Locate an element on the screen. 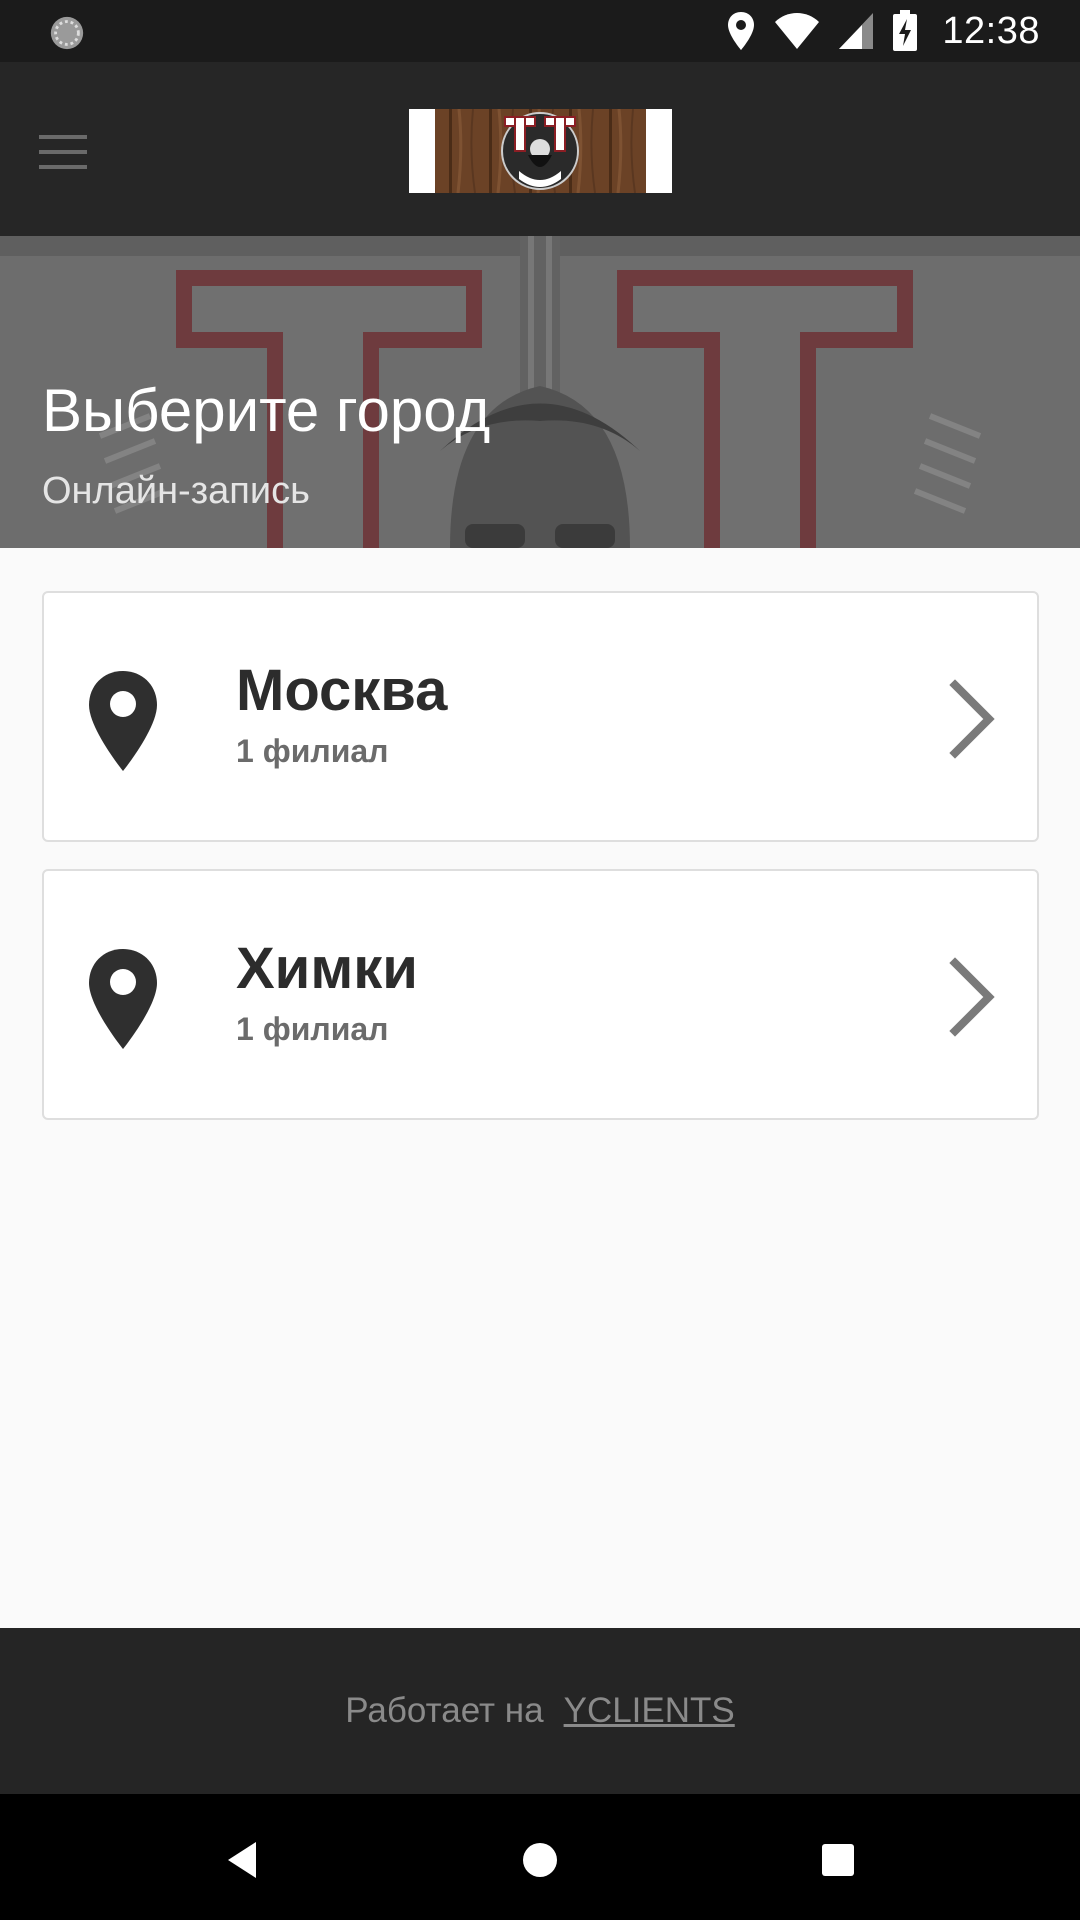 The image size is (1080, 1920). battery-charging-icon is located at coordinates (905, 30).